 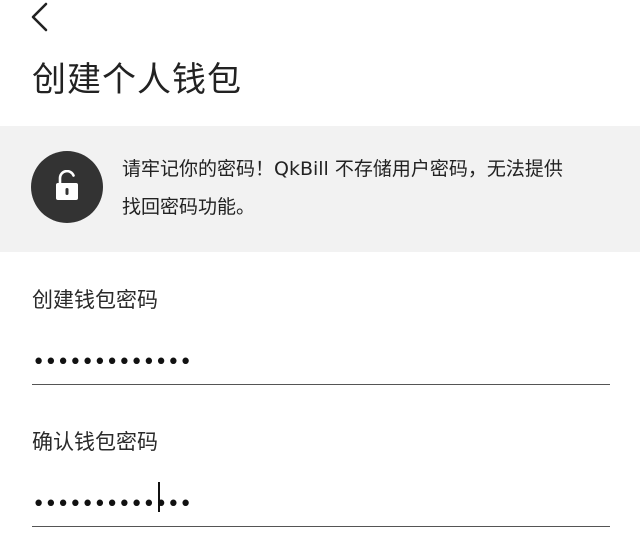 What do you see at coordinates (369, 188) in the screenshot?
I see `notice-text: 请牢记你的密码！QkBill 不存储用户密码，无法提供 找回密码功能。` at bounding box center [369, 188].